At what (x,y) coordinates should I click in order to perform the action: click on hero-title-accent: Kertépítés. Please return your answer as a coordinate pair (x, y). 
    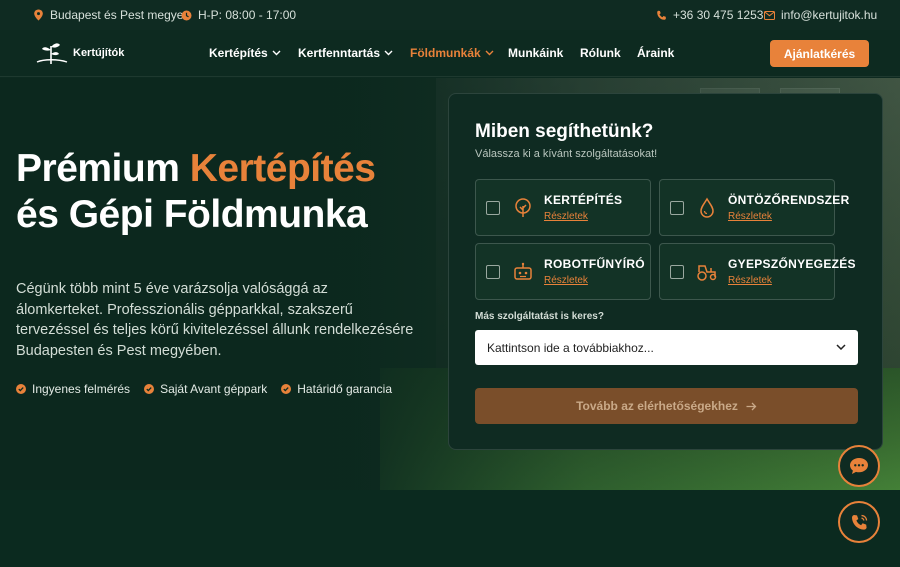
    Looking at the image, I should click on (282, 168).